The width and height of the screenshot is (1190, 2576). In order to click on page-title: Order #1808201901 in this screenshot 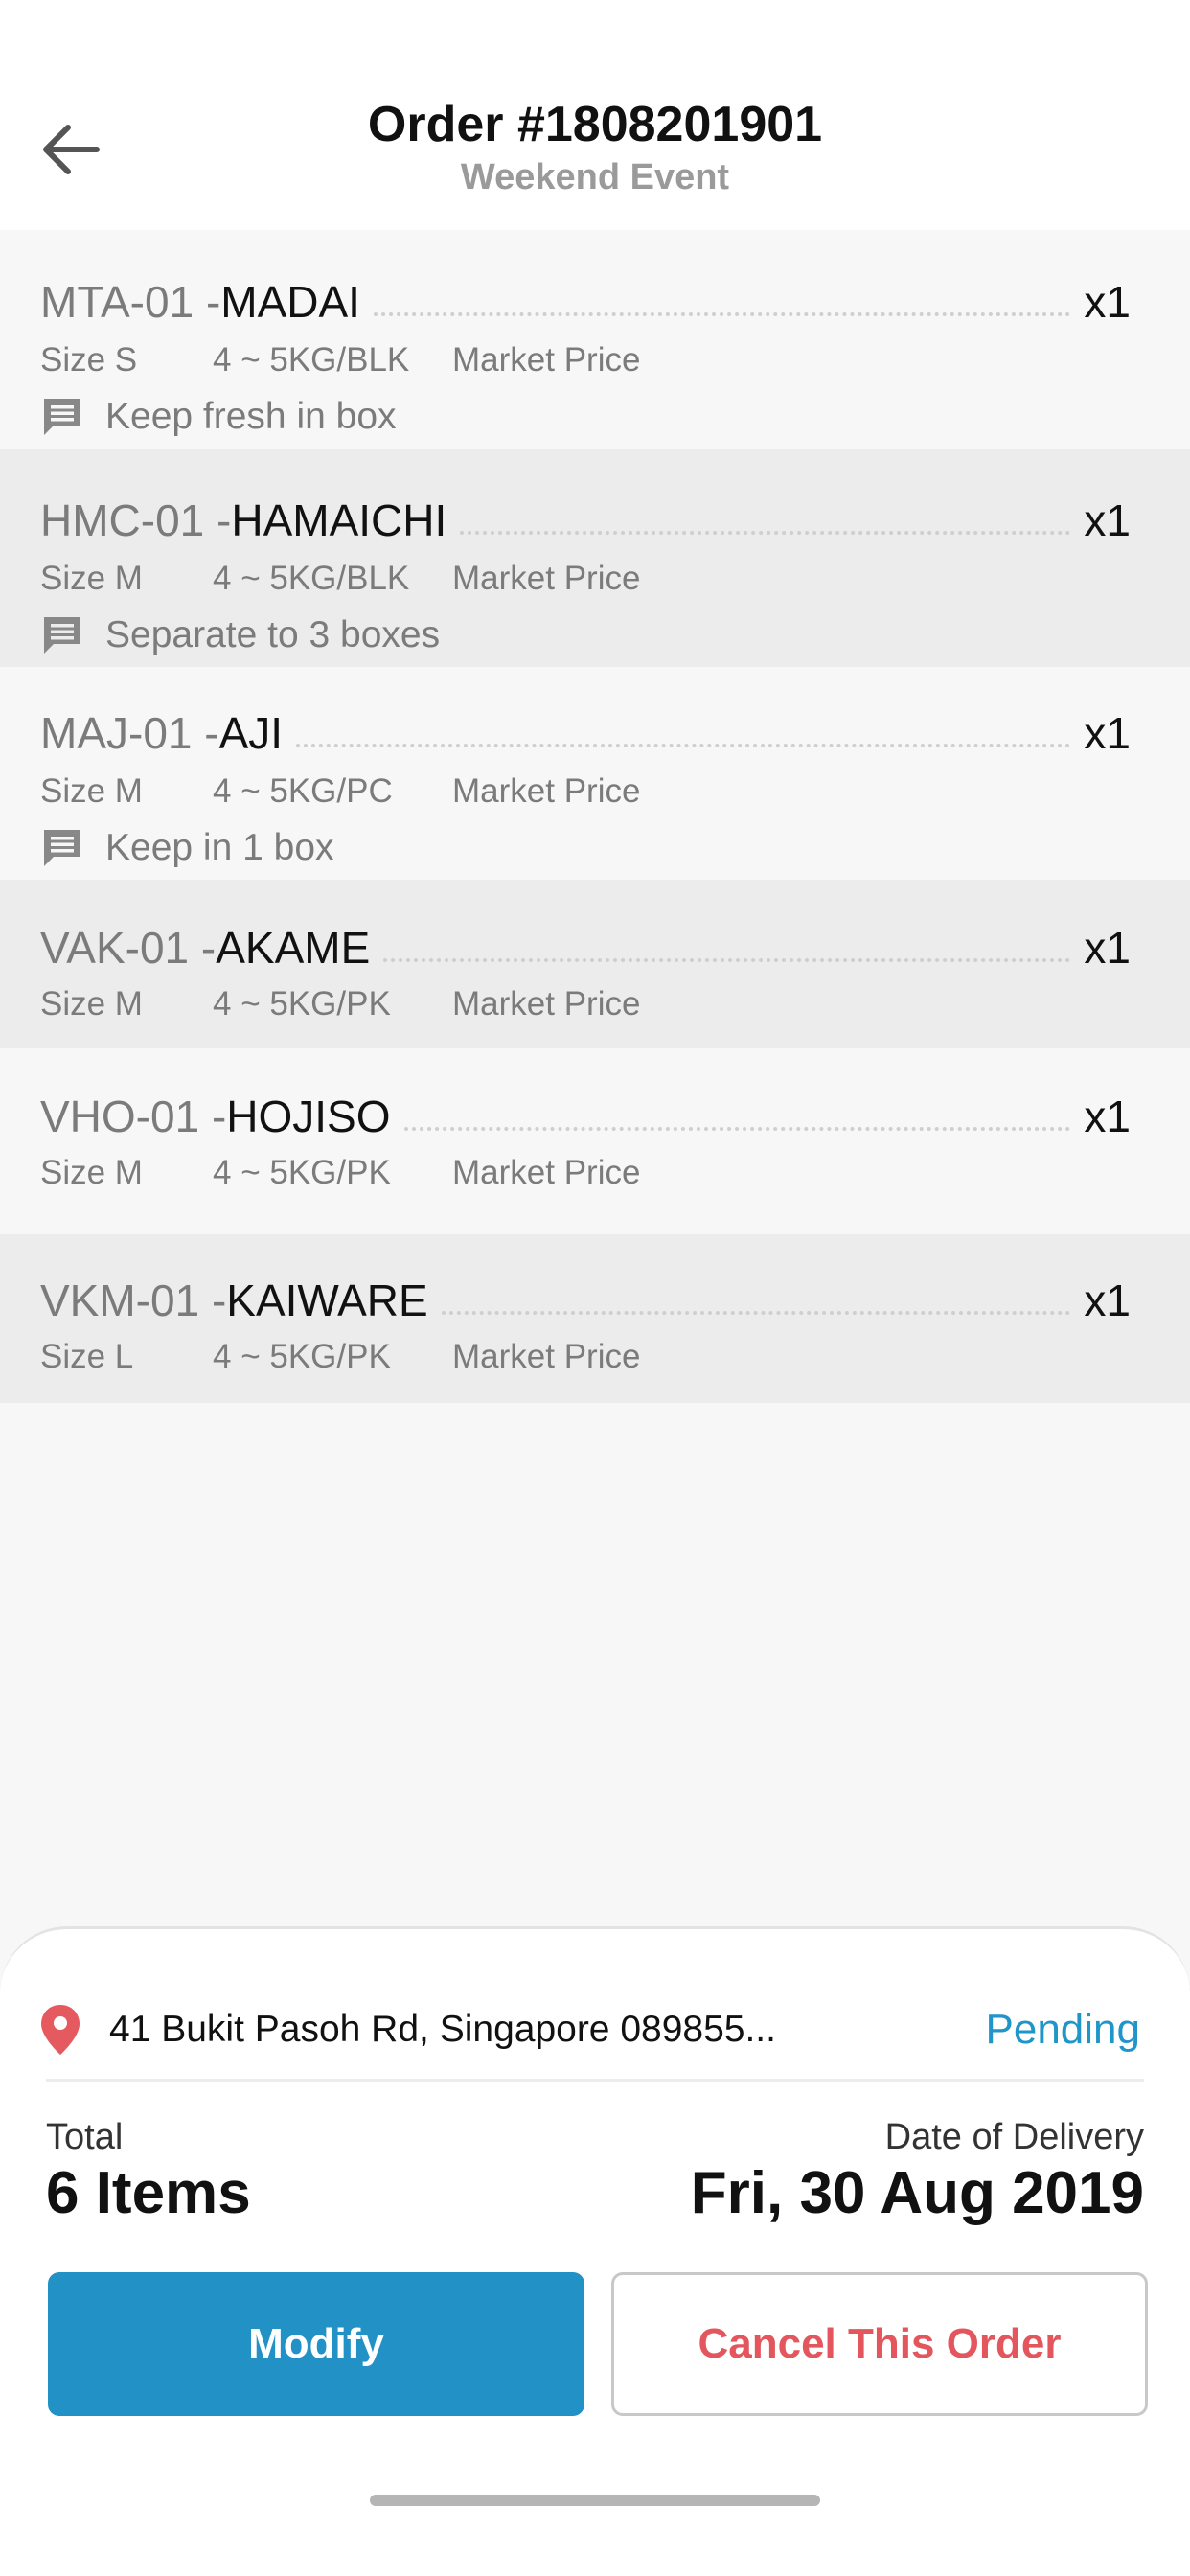, I will do `click(595, 125)`.